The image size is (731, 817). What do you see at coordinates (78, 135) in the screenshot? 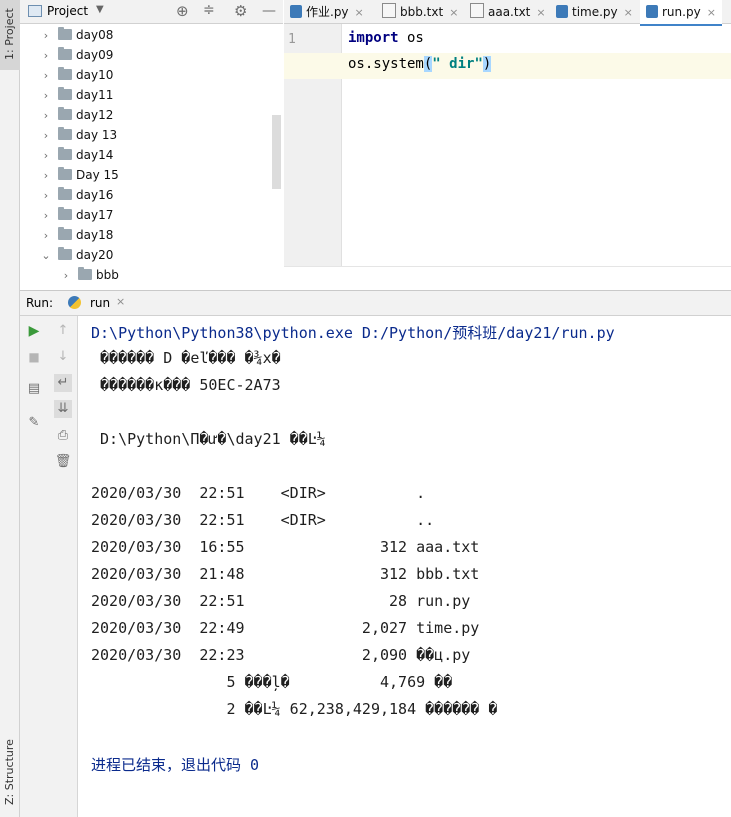
I see `tree-item-day-13: › day 13` at bounding box center [78, 135].